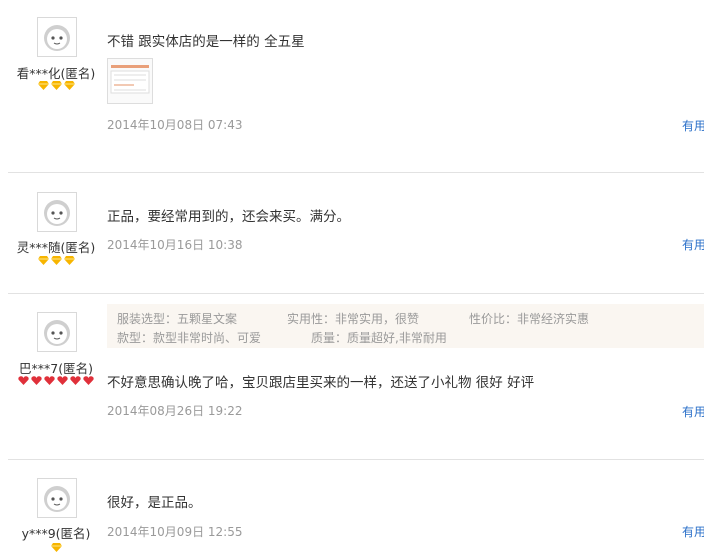 The height and width of the screenshot is (554, 704). What do you see at coordinates (56, 367) in the screenshot?
I see `username: 巴***7(匿名)` at bounding box center [56, 367].